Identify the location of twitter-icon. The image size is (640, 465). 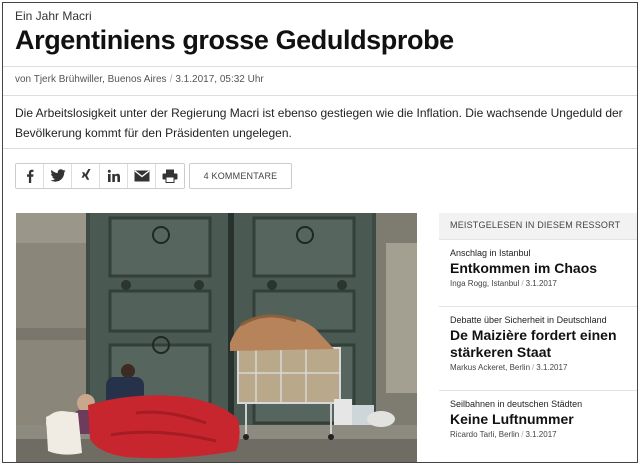
(57, 175).